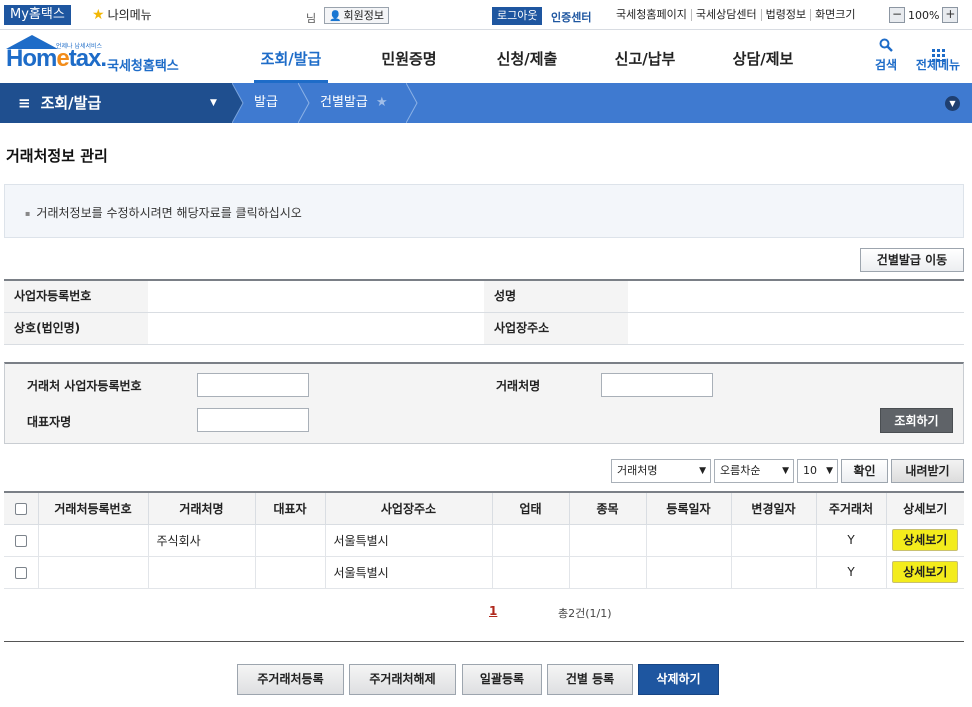 The image size is (972, 707). What do you see at coordinates (311, 18) in the screenshot?
I see `user-name-suffix: 님` at bounding box center [311, 18].